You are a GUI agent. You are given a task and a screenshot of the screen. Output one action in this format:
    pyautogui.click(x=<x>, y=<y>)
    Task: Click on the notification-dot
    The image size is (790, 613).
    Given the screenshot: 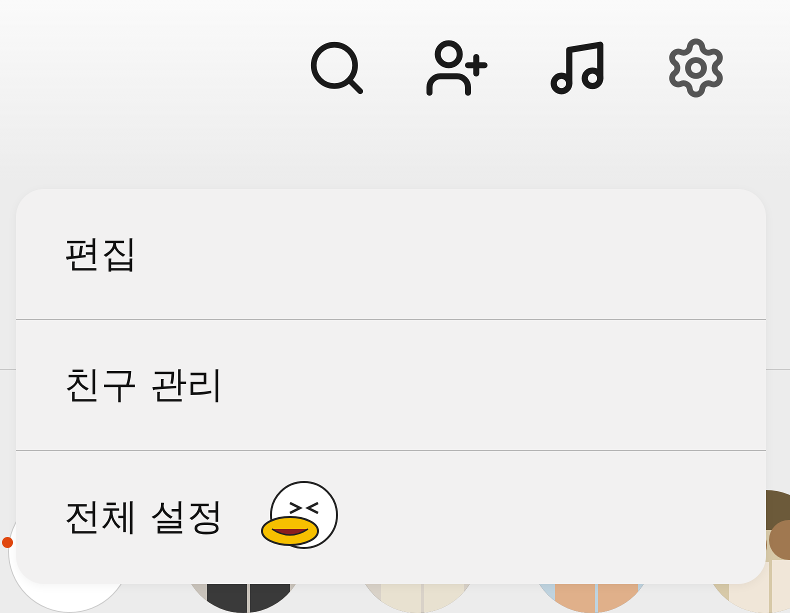 What is the action you would take?
    pyautogui.click(x=7, y=542)
    